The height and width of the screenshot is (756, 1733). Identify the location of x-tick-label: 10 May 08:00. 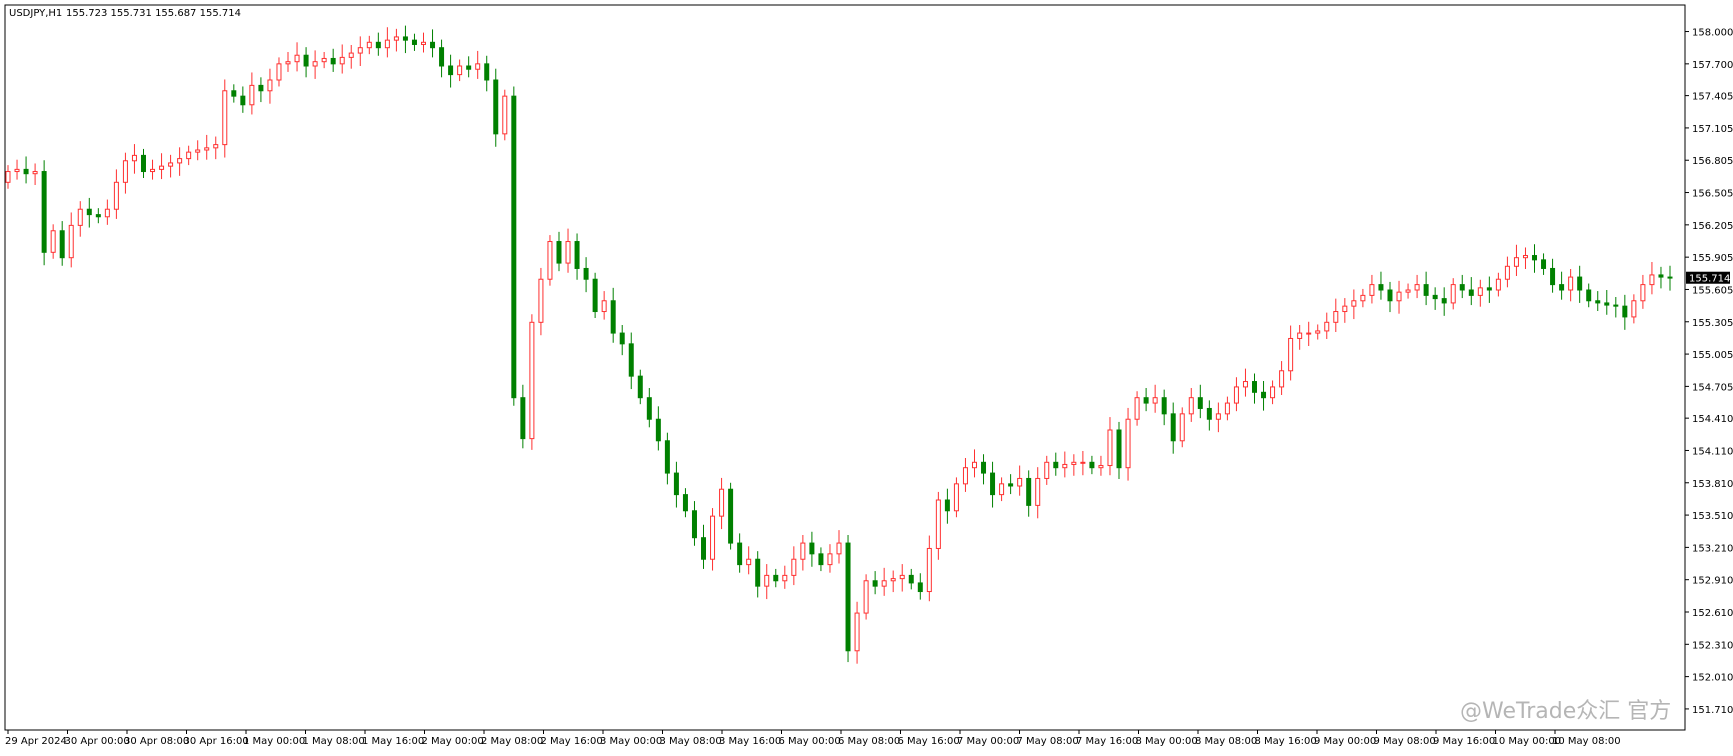
(1586, 741).